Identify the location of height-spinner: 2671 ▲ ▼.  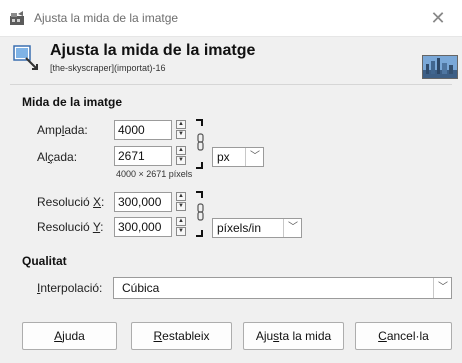
(152, 156).